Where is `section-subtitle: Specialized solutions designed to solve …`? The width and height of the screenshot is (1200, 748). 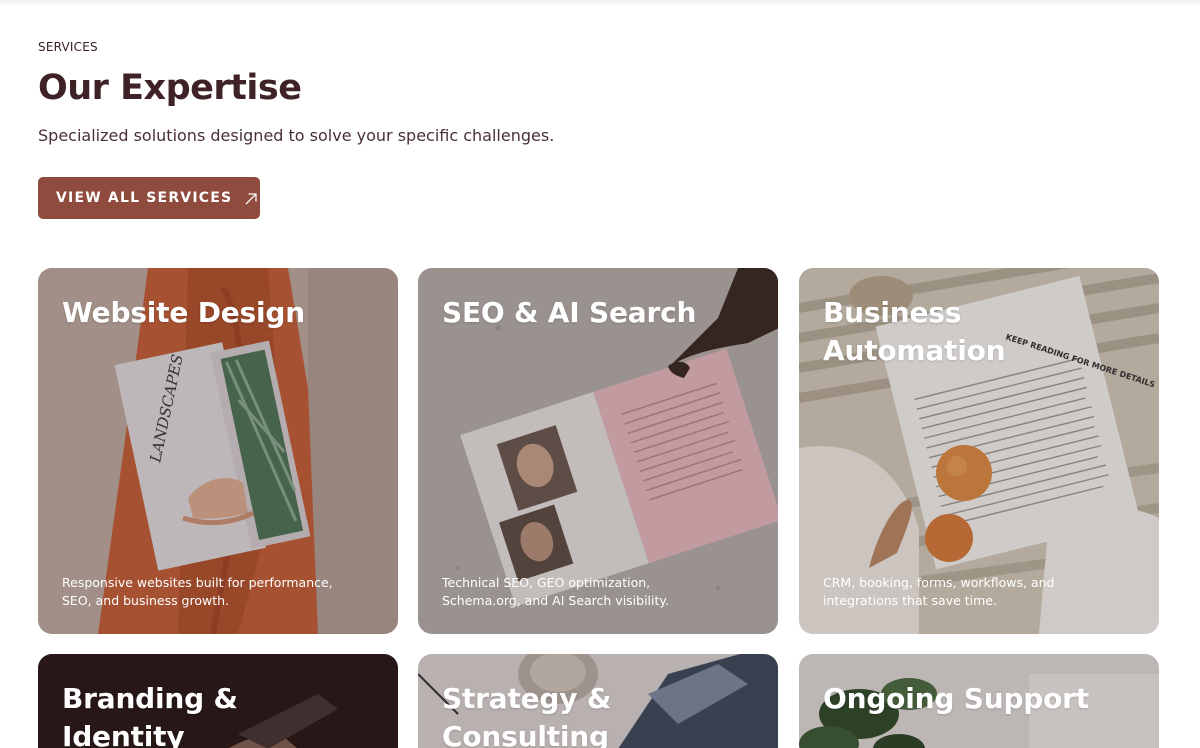 section-subtitle: Specialized solutions designed to solve … is located at coordinates (296, 135).